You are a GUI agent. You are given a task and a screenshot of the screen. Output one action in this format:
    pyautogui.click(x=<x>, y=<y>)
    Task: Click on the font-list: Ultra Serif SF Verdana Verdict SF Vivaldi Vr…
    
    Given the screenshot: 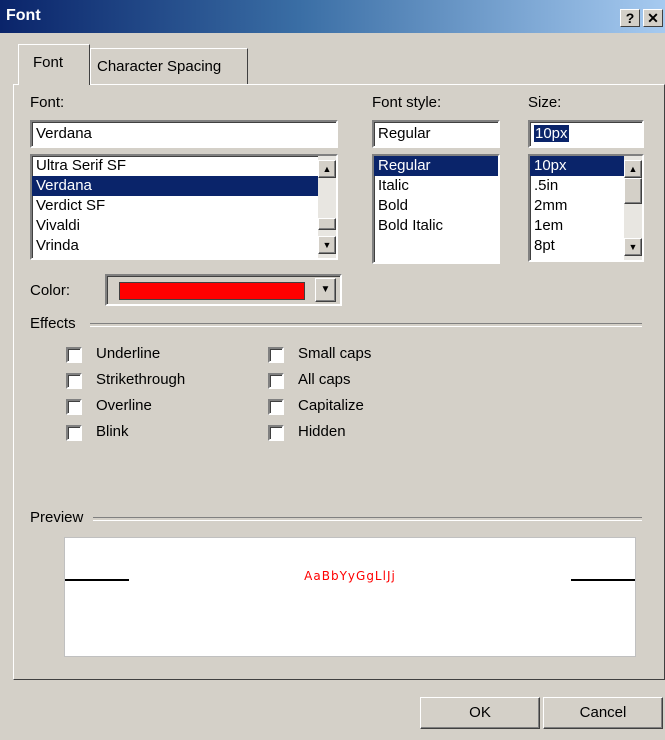 What is the action you would take?
    pyautogui.click(x=184, y=207)
    